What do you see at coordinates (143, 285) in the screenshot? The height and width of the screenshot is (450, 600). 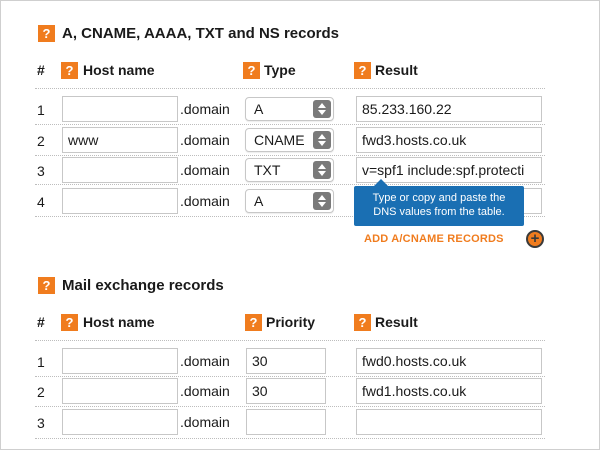 I see `section-title-mail-exchange: Mail exchange records` at bounding box center [143, 285].